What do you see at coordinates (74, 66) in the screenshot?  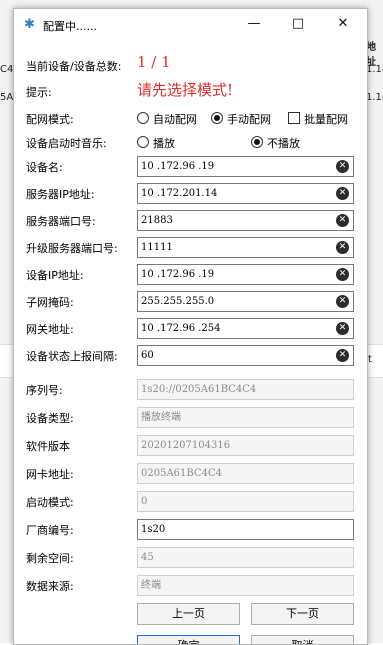 I see `count-label: 当前设备/设备总数:` at bounding box center [74, 66].